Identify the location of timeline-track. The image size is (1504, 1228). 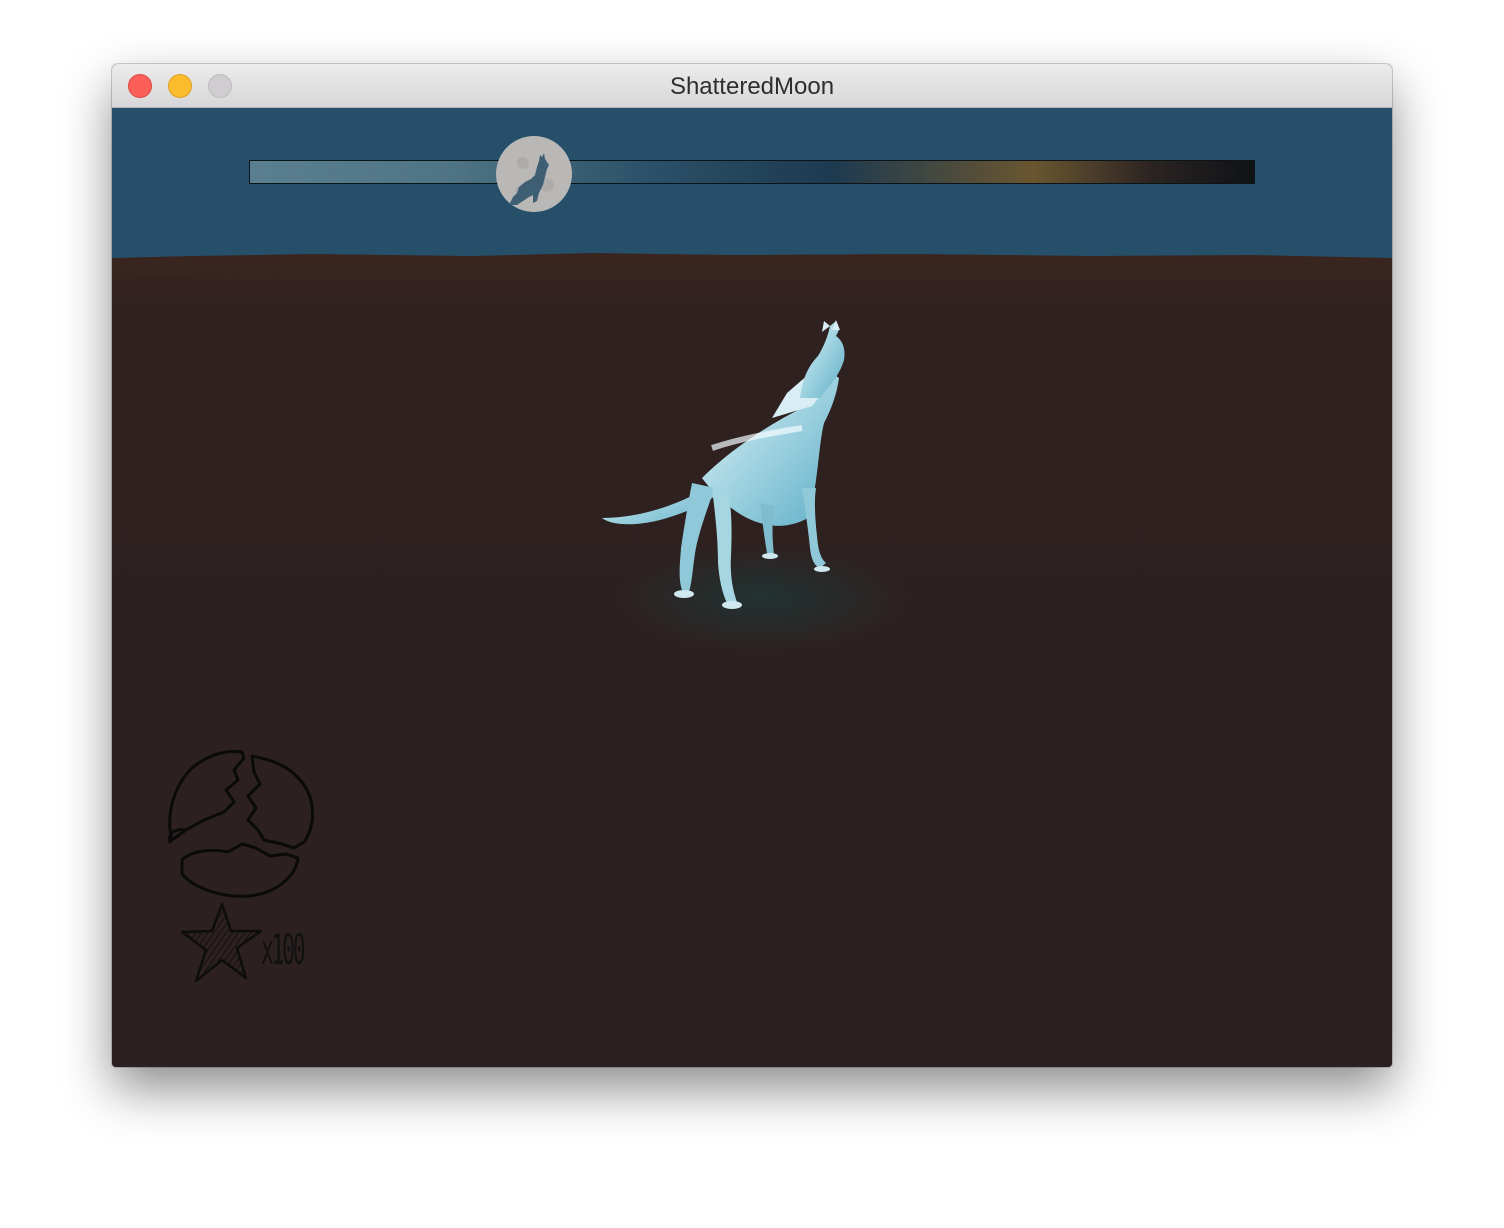
(752, 172).